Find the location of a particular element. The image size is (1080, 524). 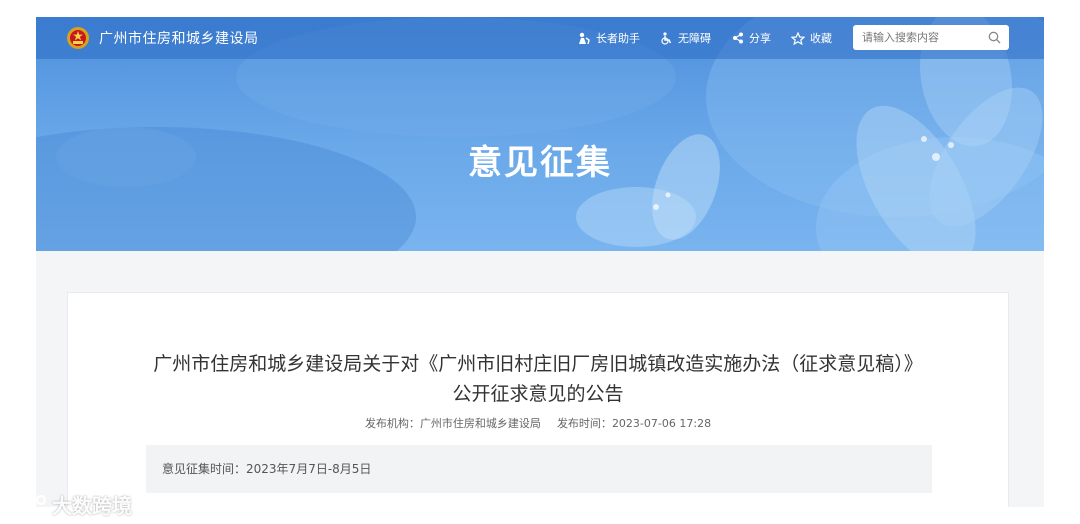

comment-period-label: 意见征集时间： is located at coordinates (204, 469).